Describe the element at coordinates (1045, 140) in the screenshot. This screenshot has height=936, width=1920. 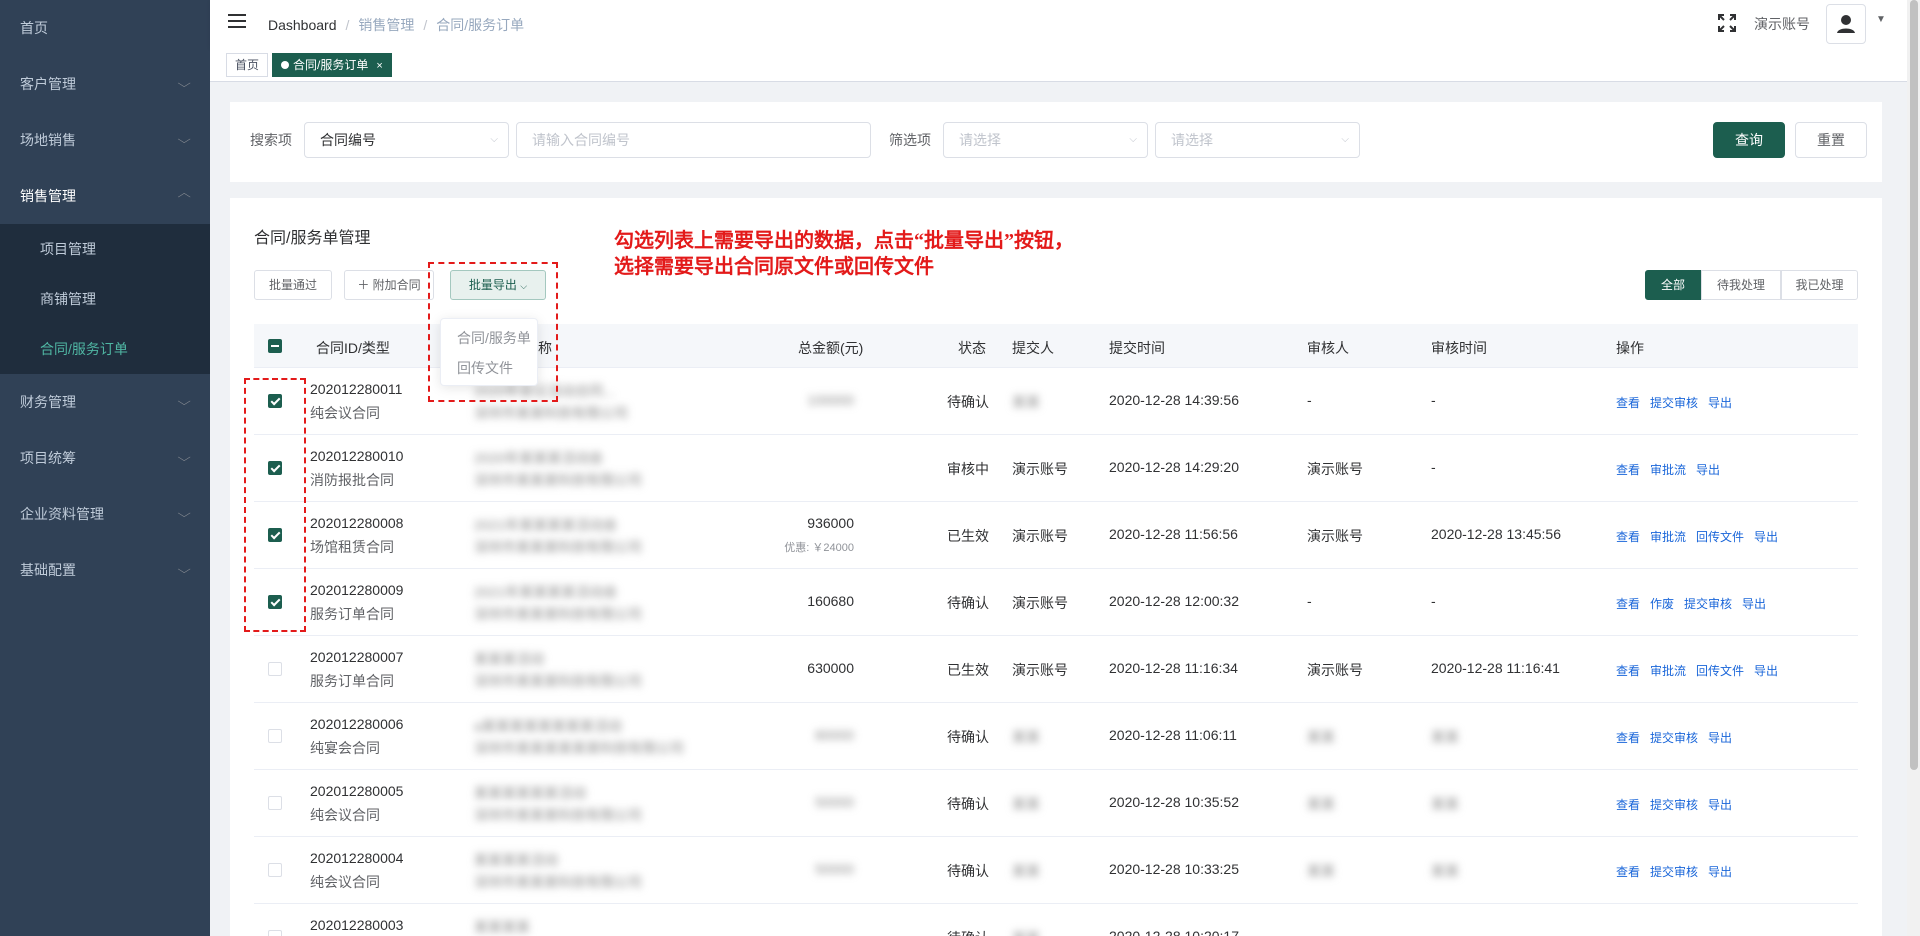
I see `filter-select-1: 请选择 ⌵` at that location.